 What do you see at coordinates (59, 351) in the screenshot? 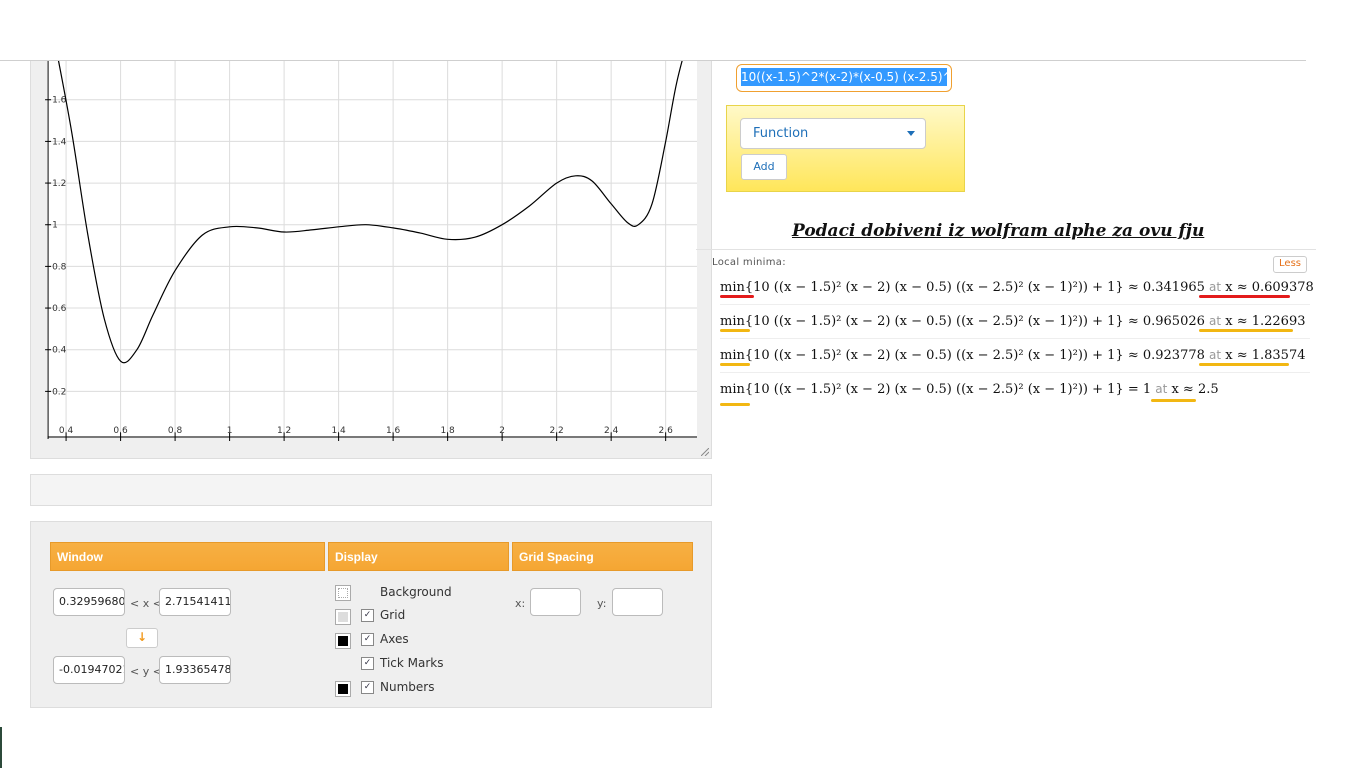
I see `y-tick-label: 0.4` at bounding box center [59, 351].